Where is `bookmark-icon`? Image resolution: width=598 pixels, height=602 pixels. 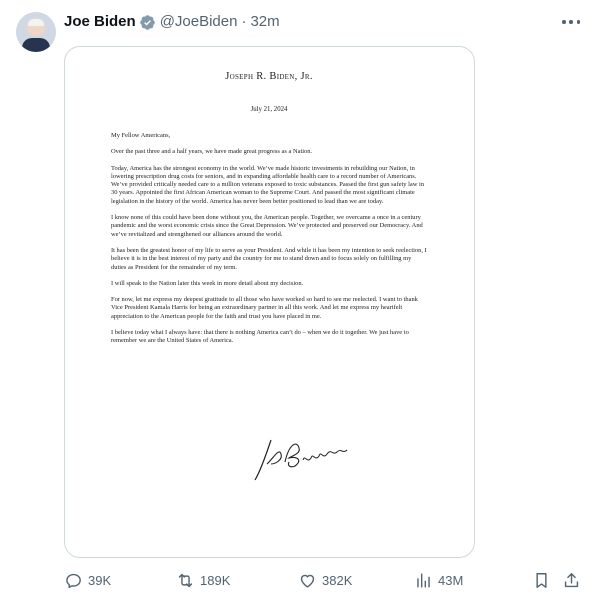
bookmark-icon is located at coordinates (541, 580).